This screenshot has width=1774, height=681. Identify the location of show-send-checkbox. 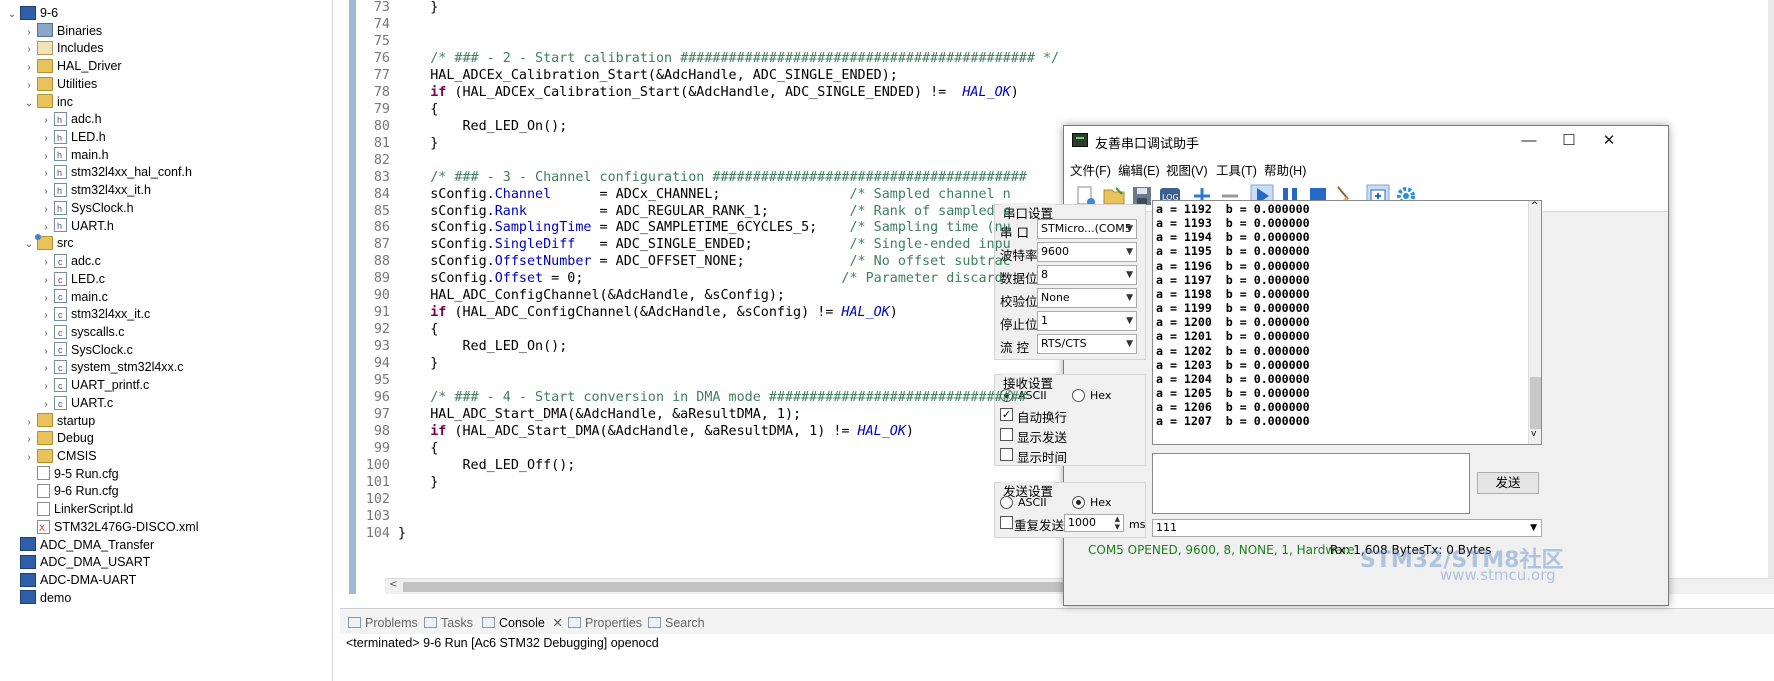
(1006, 434).